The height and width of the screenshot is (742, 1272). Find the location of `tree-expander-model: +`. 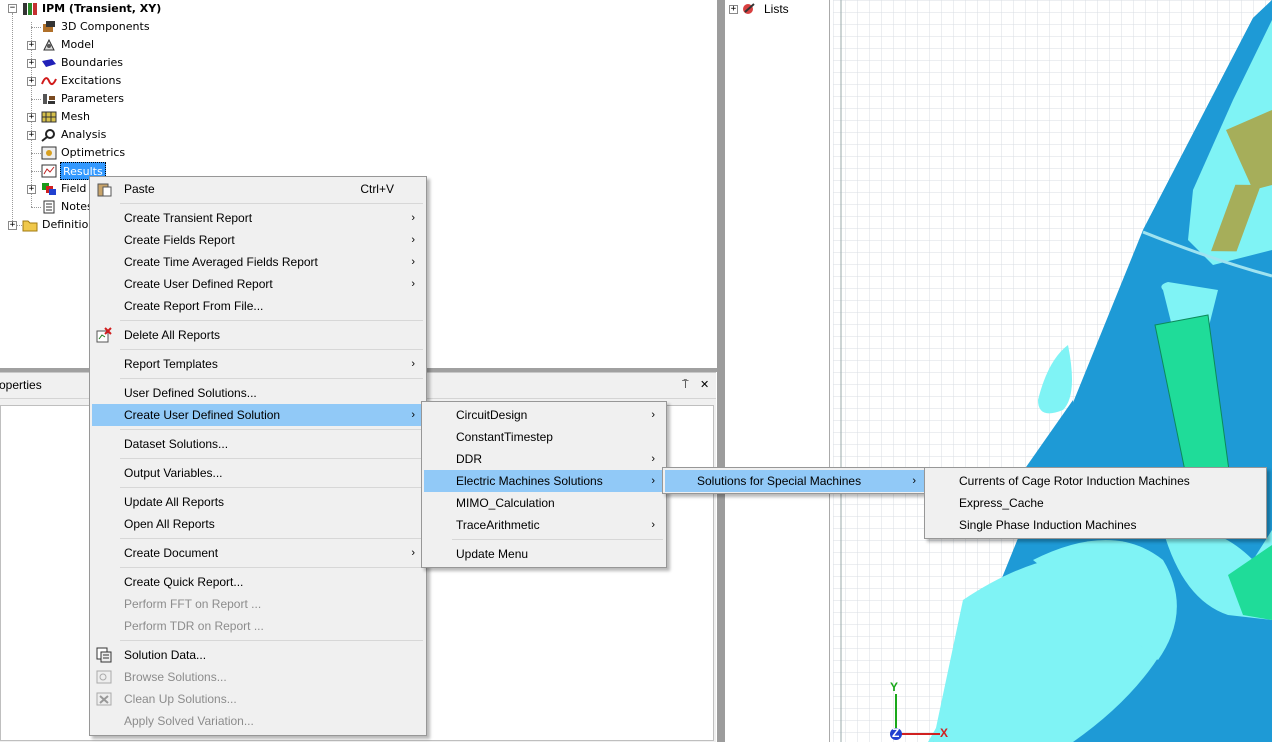

tree-expander-model: + is located at coordinates (31, 45).